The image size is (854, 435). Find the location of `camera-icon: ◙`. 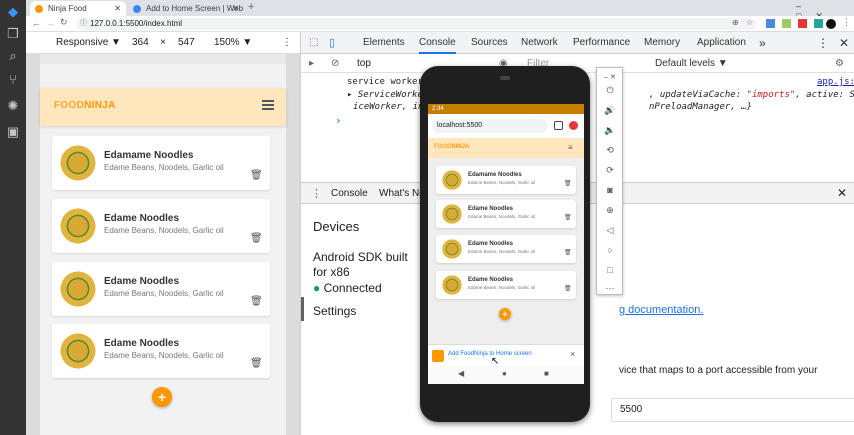

camera-icon: ◙ is located at coordinates (610, 190).